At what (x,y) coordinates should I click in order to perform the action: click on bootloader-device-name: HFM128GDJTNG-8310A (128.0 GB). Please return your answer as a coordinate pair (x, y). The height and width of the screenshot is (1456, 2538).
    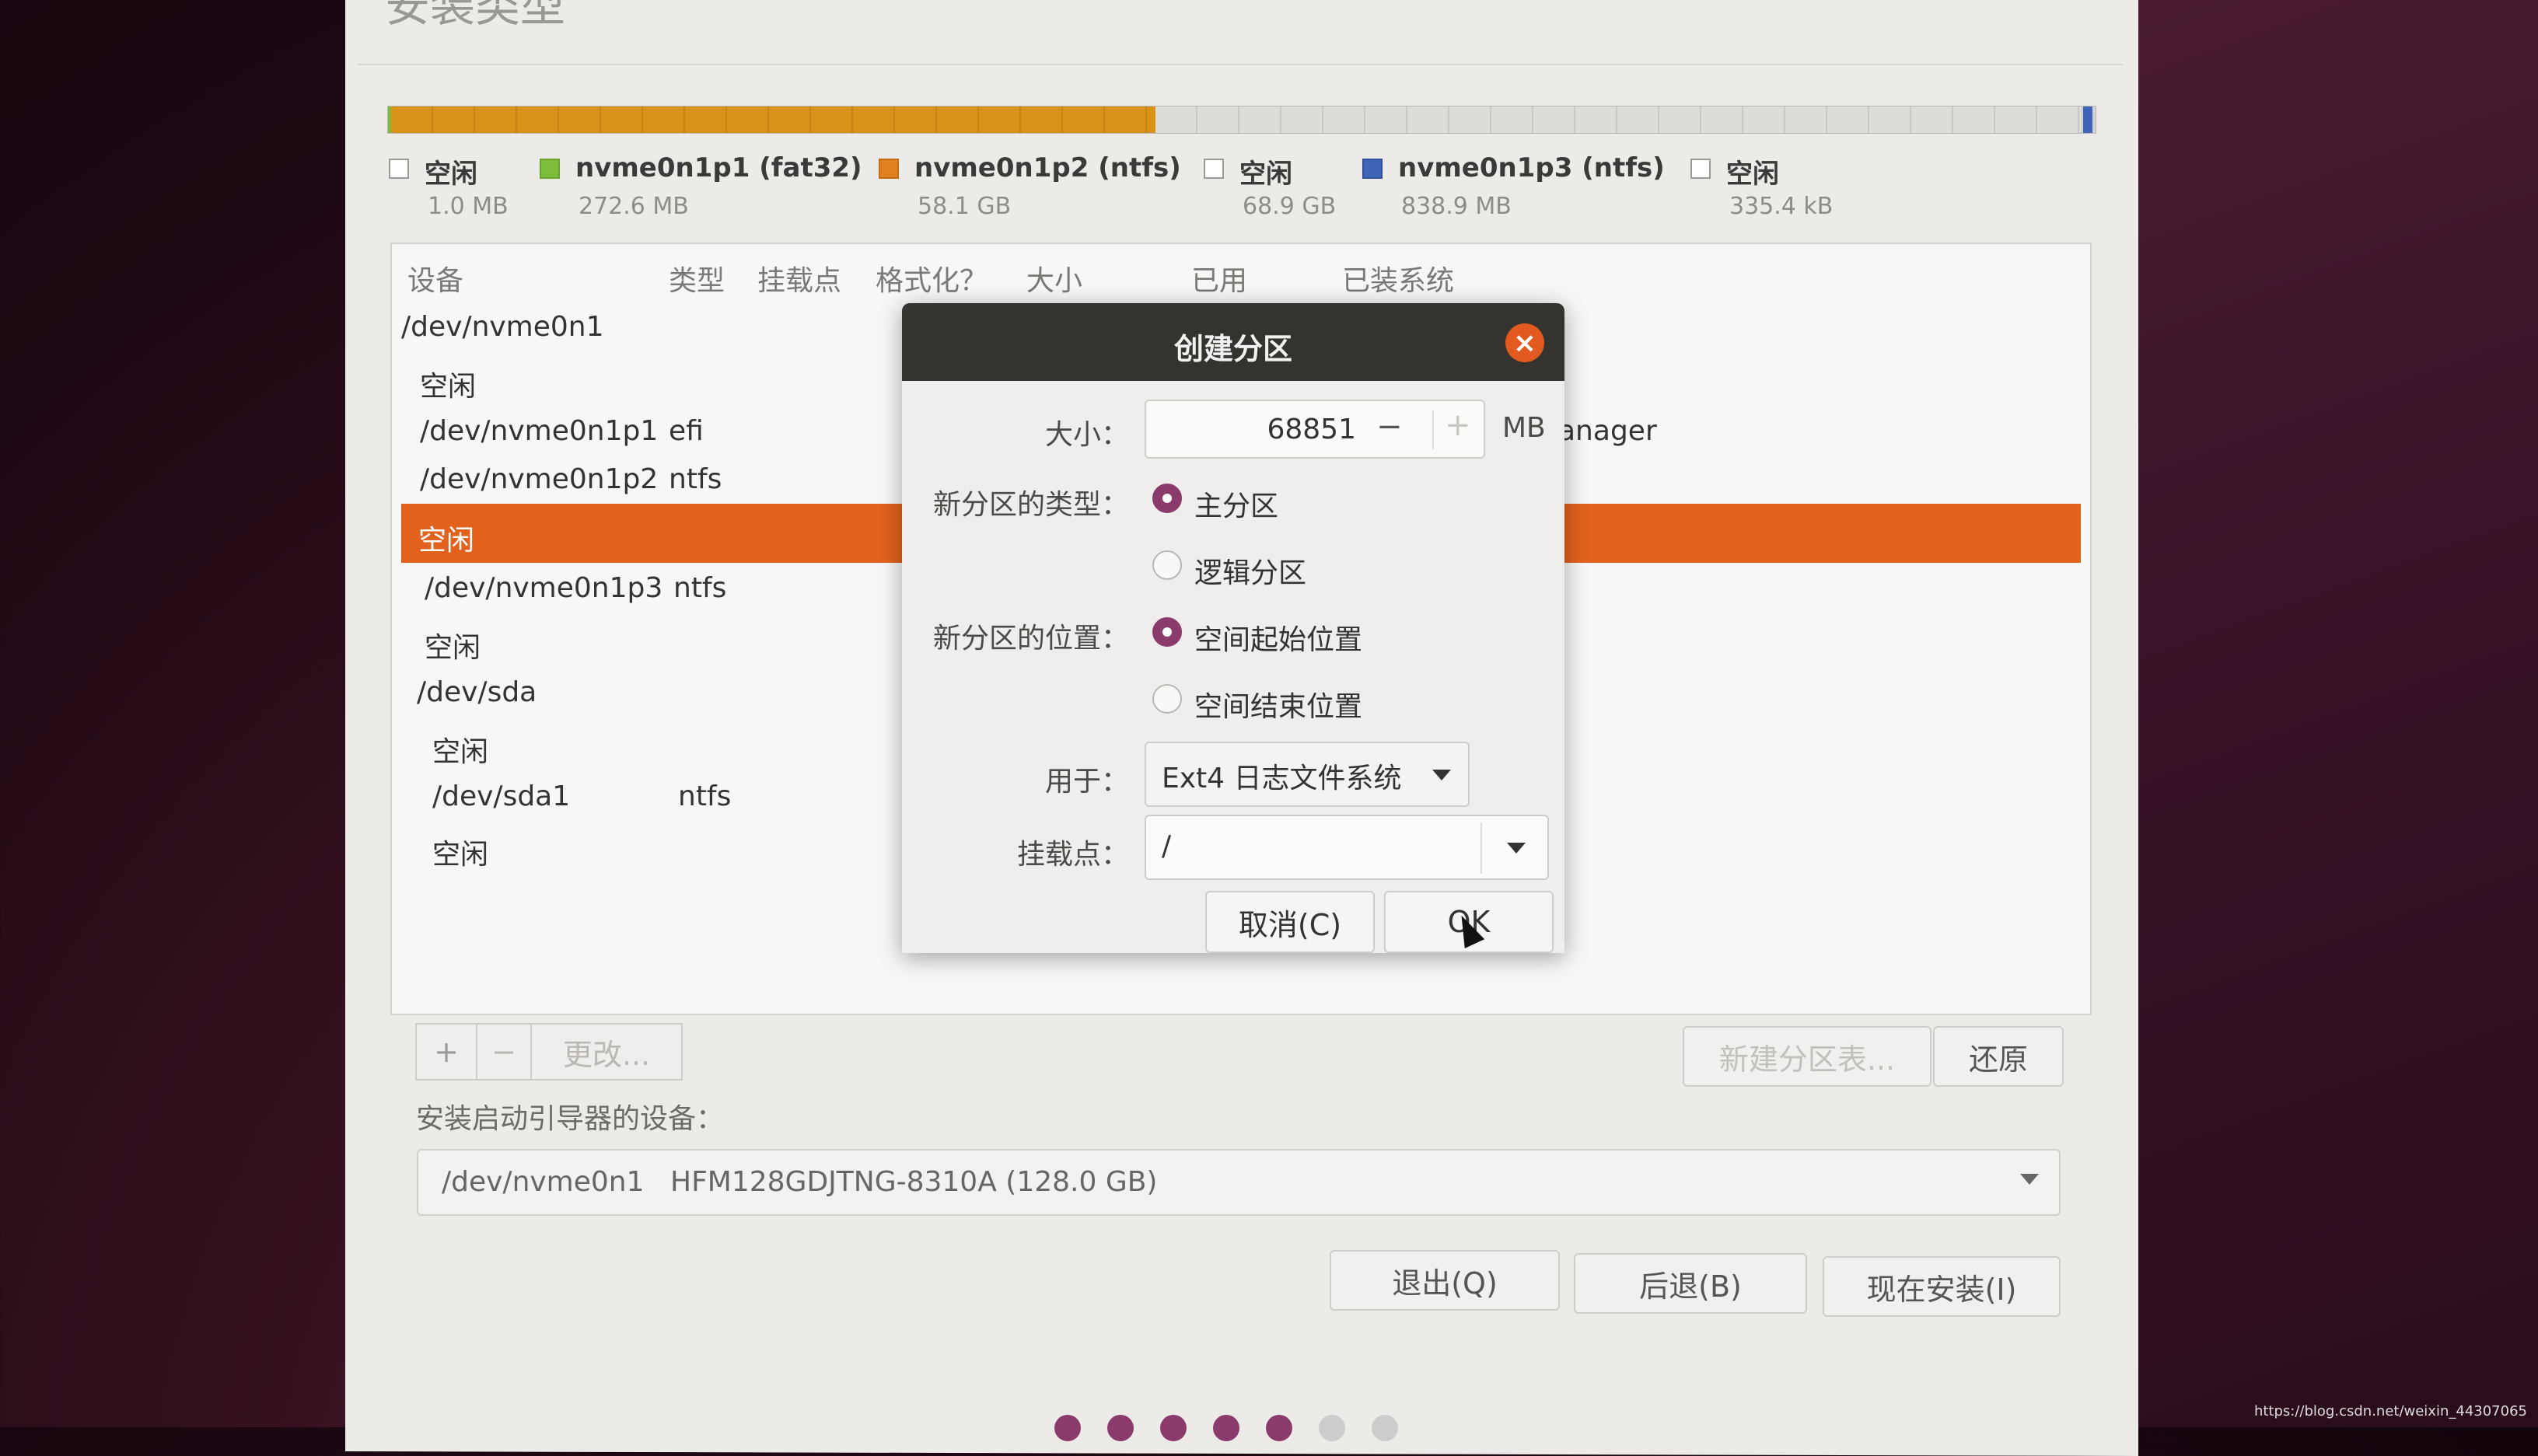
    Looking at the image, I should click on (914, 1182).